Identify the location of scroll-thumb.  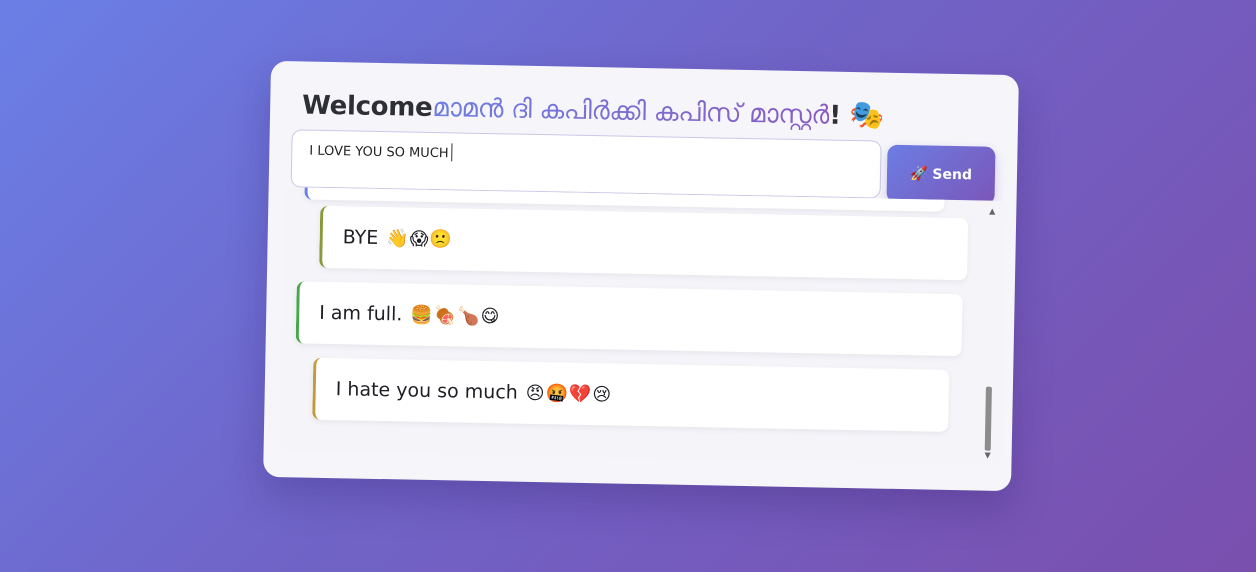
(988, 418).